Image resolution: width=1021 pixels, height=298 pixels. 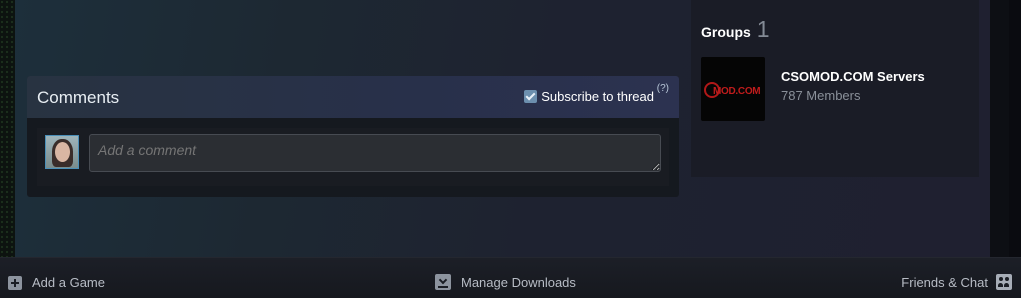 I want to click on comment-input, so click(x=375, y=153).